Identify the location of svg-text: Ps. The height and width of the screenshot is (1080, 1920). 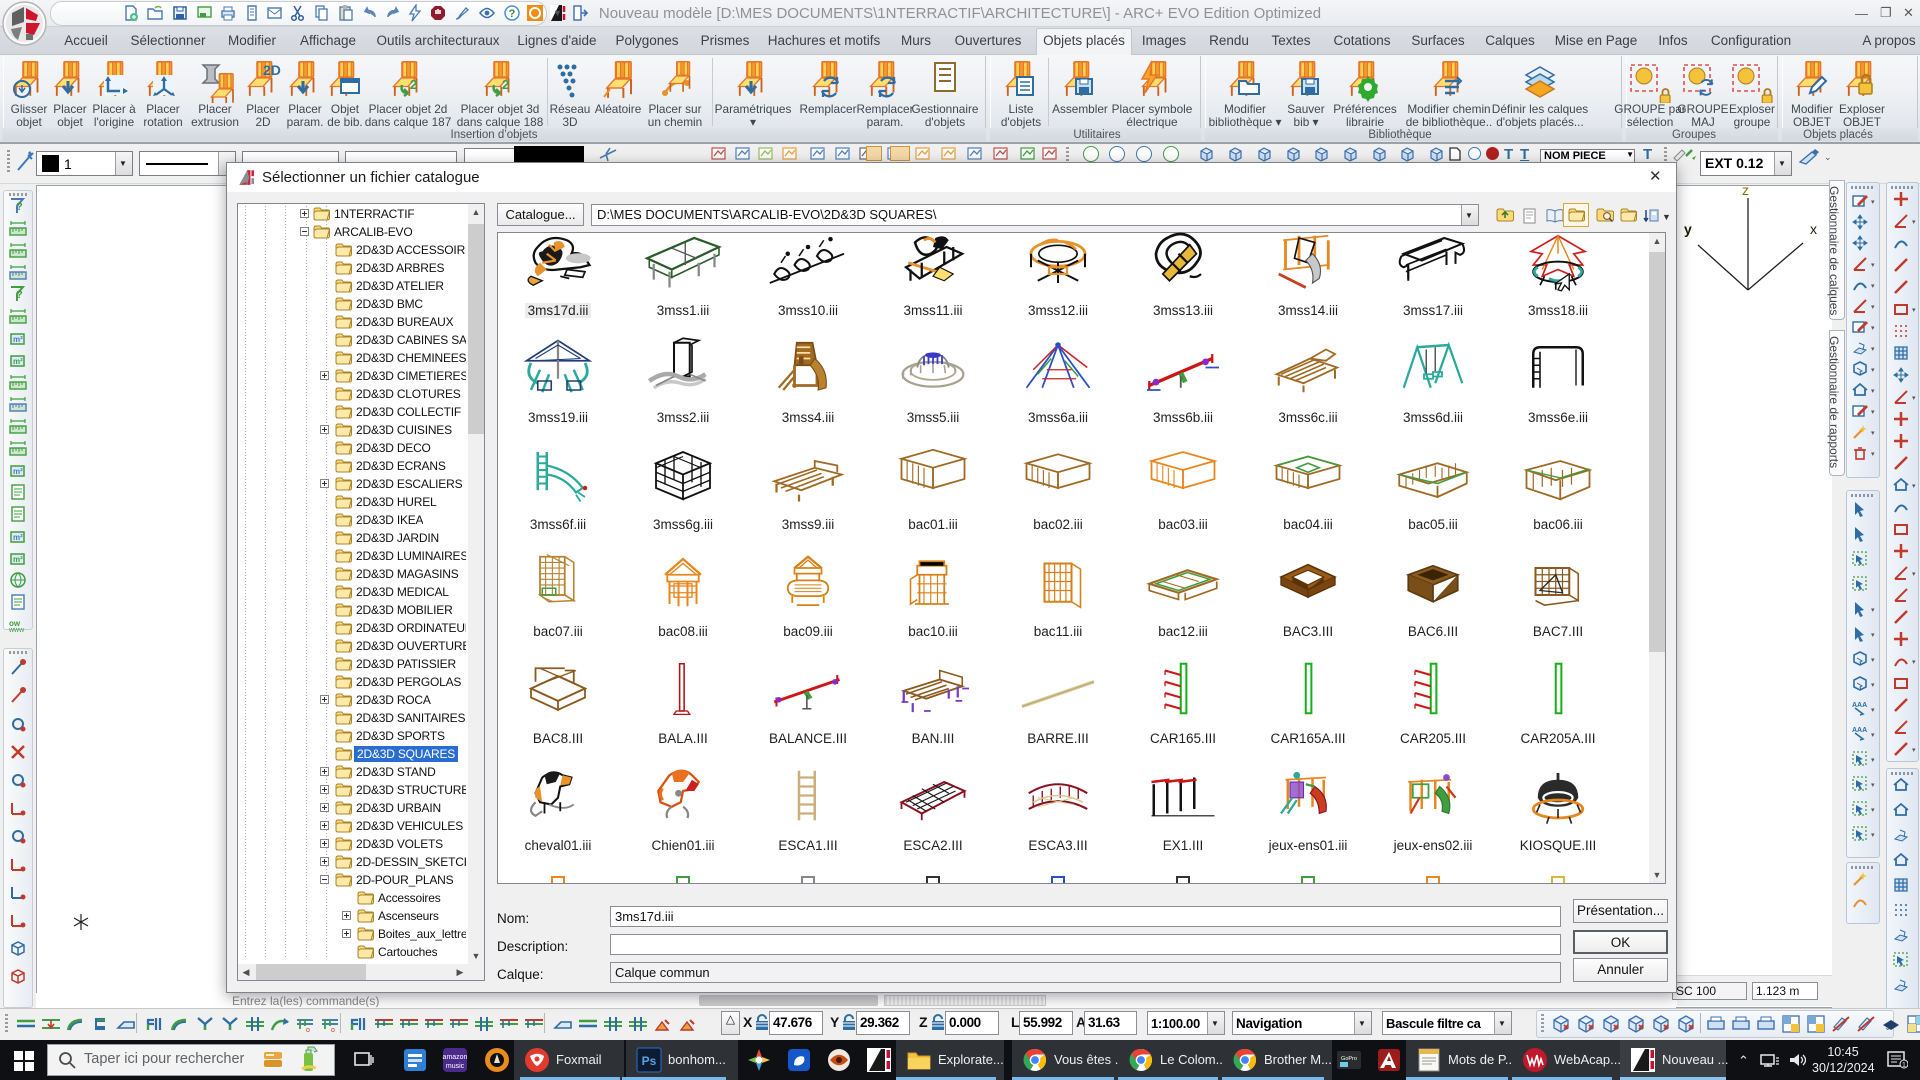
(649, 1061).